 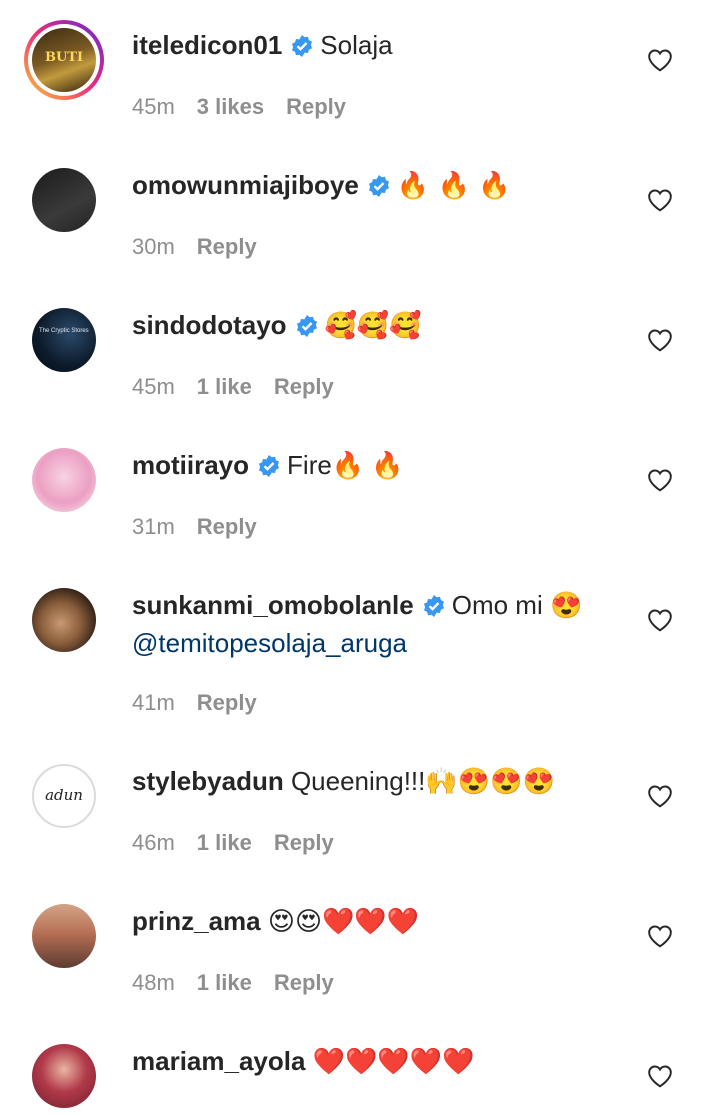 What do you see at coordinates (207, 45) in the screenshot?
I see `username: iteledicon01` at bounding box center [207, 45].